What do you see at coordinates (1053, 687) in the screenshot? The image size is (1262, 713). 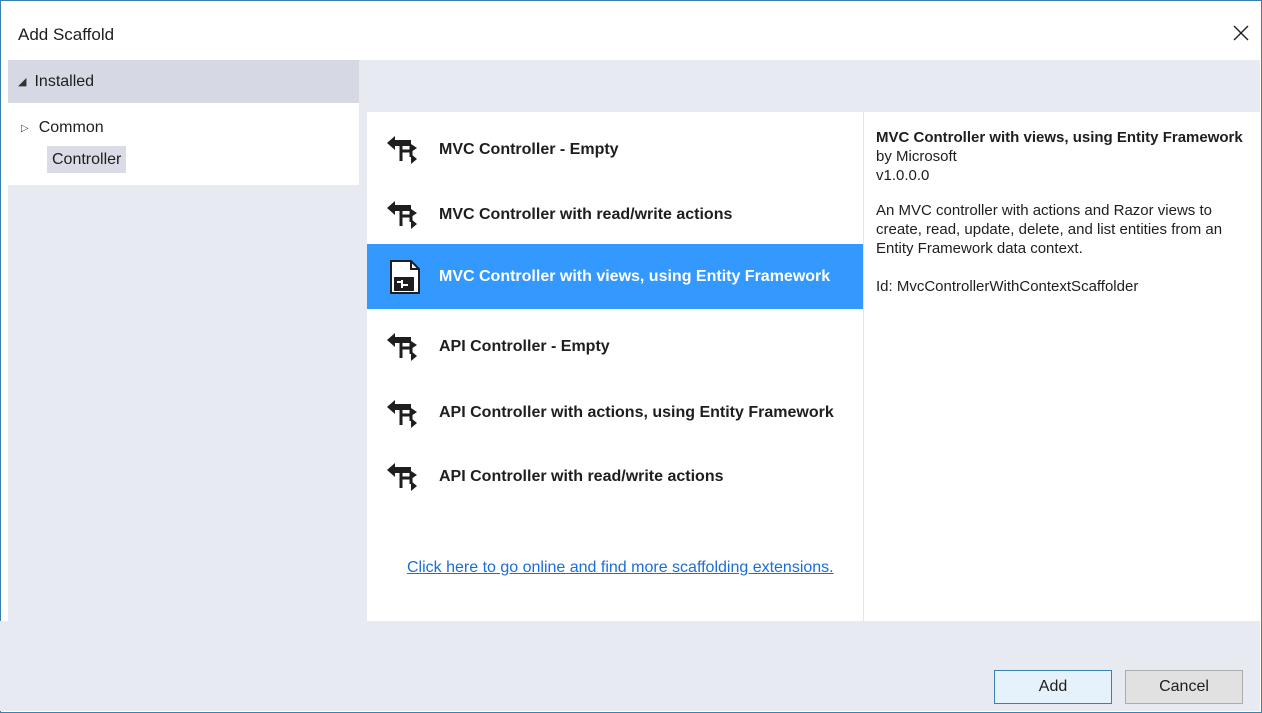 I see `add-button: Add` at bounding box center [1053, 687].